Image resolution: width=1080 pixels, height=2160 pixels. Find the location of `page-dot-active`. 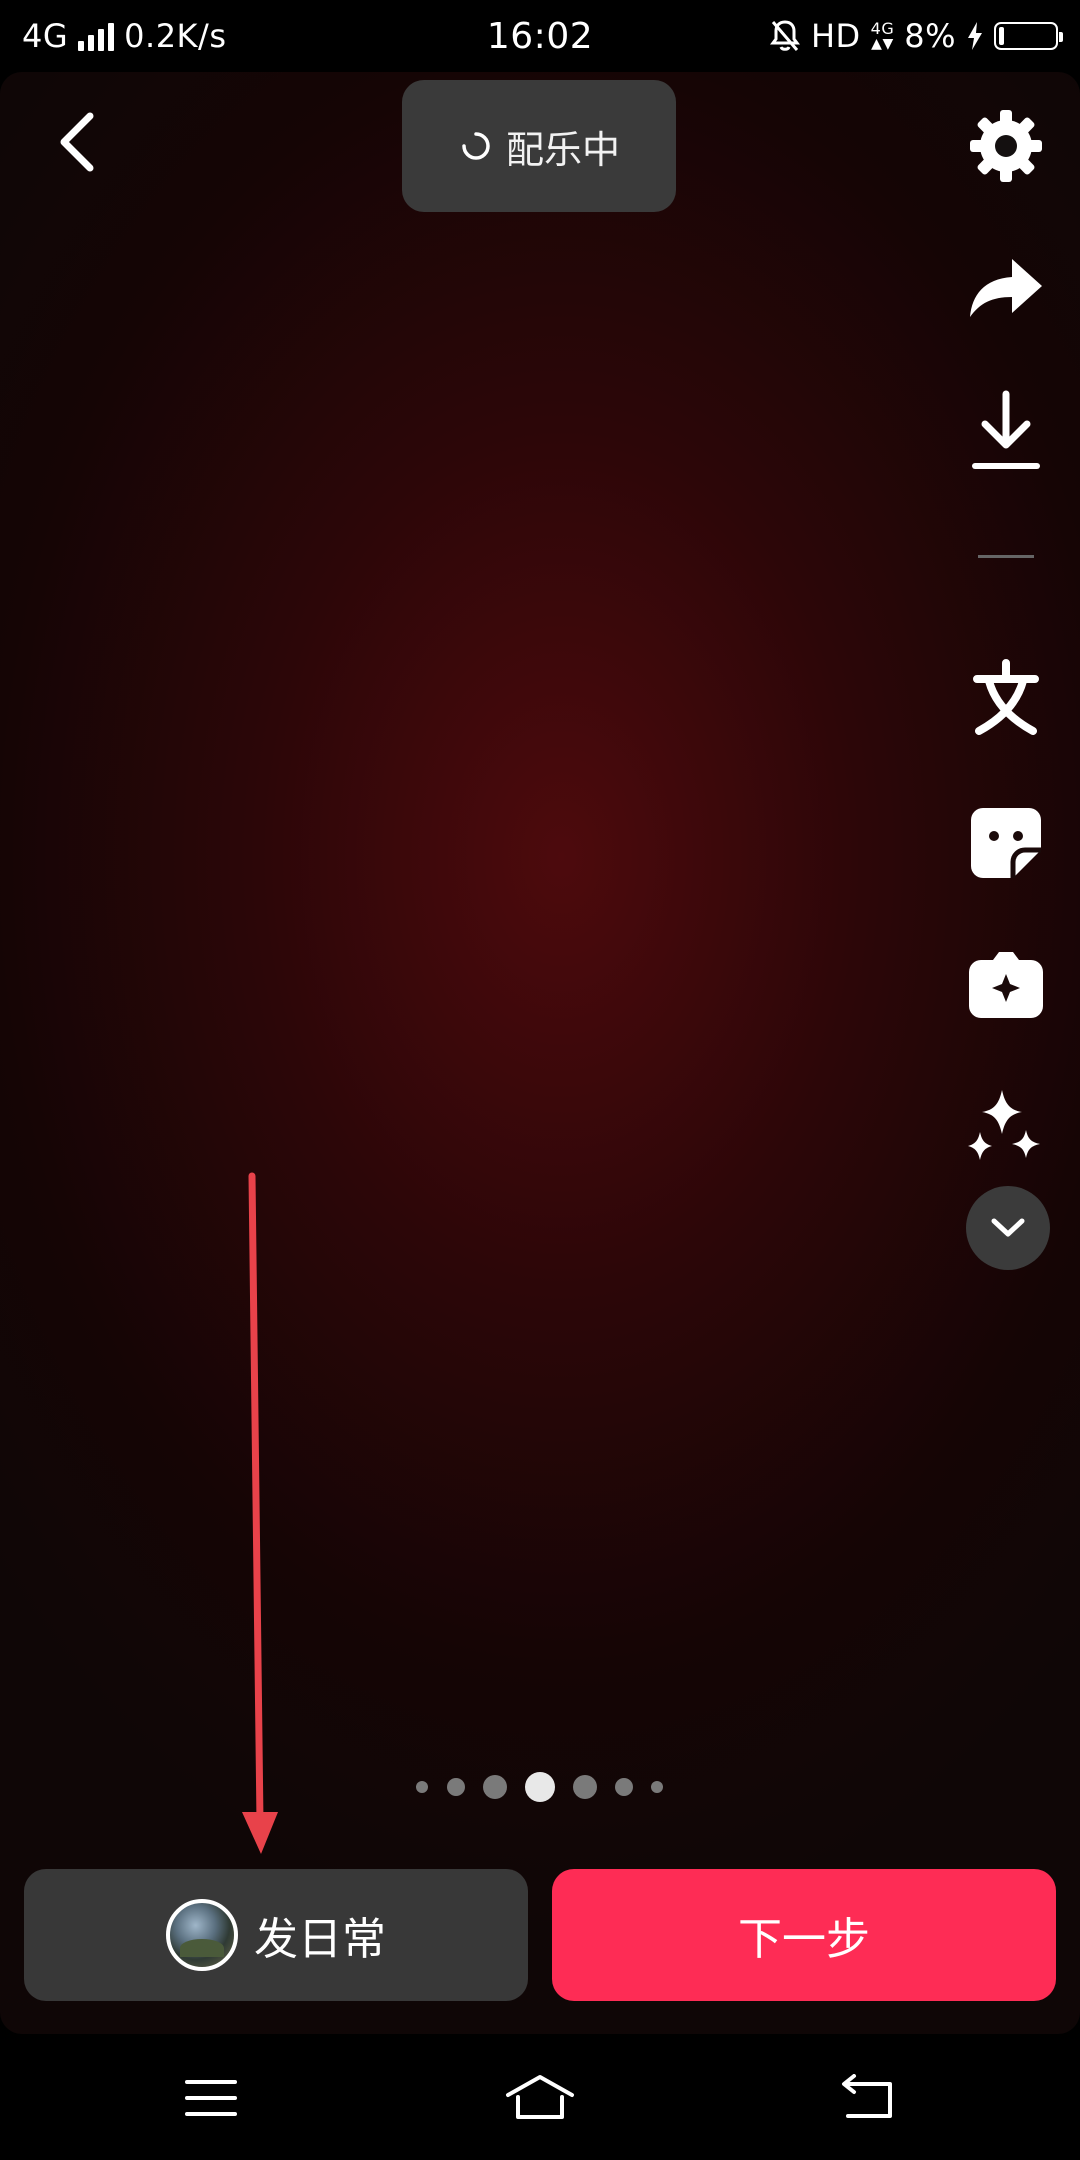

page-dot-active is located at coordinates (540, 1787).